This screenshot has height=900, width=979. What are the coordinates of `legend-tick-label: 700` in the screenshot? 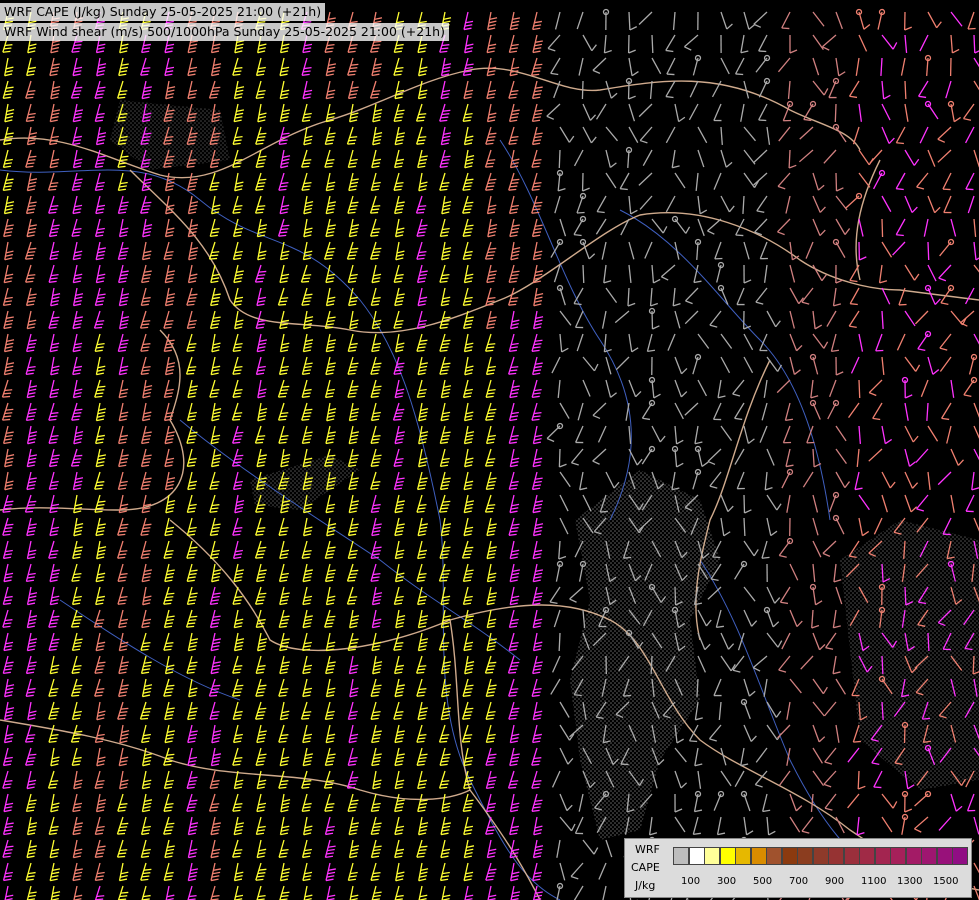 It's located at (799, 881).